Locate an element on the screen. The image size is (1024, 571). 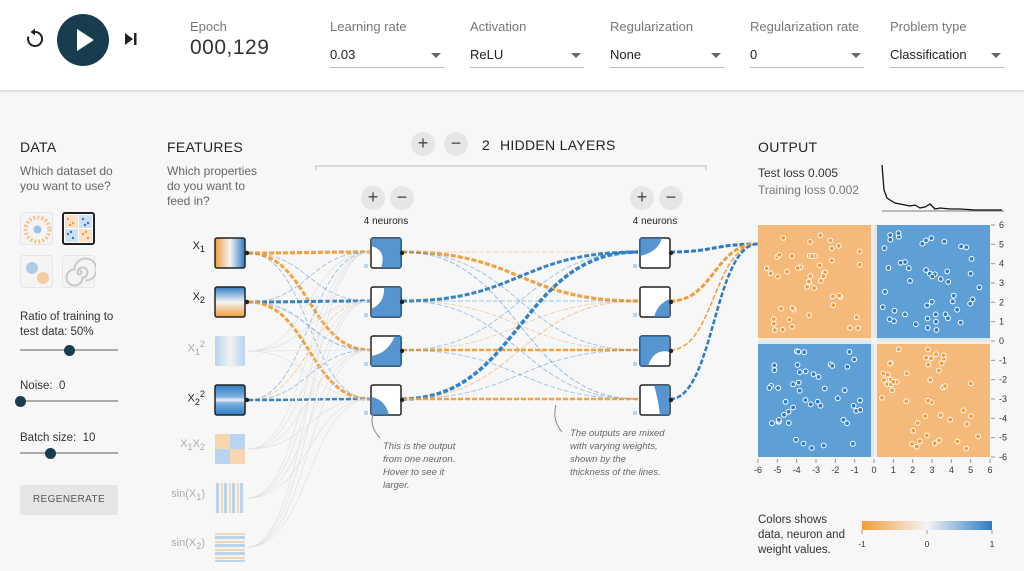
feature-node-x2 is located at coordinates (230, 302).